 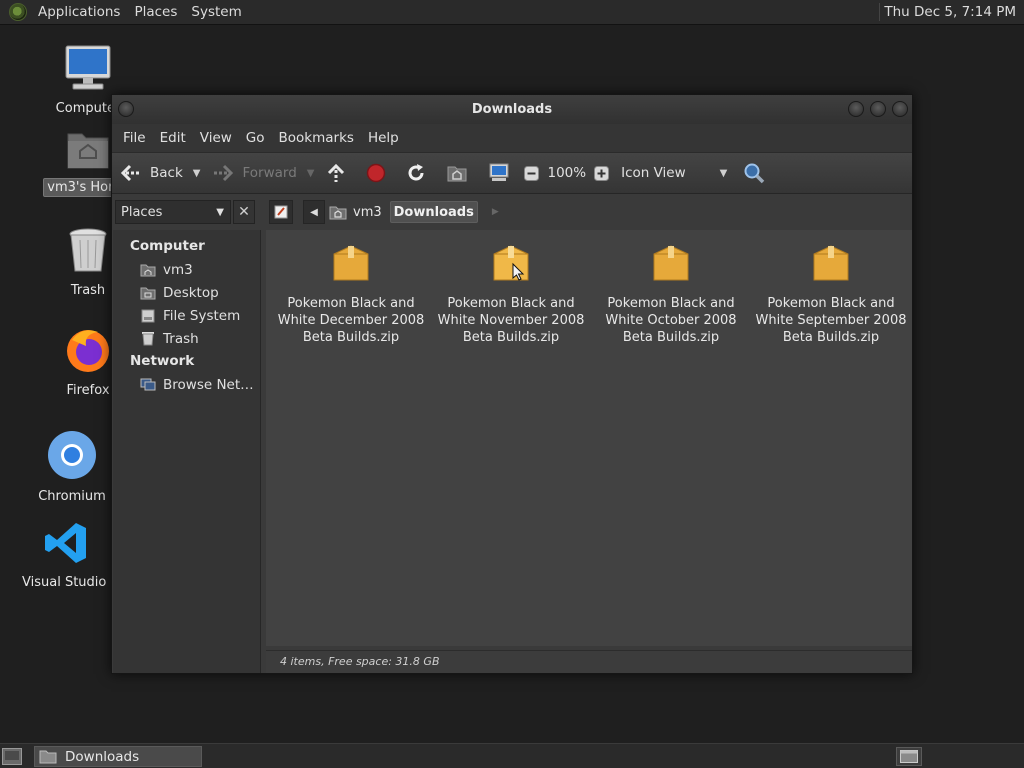 I want to click on back-button: Back, so click(x=151, y=173).